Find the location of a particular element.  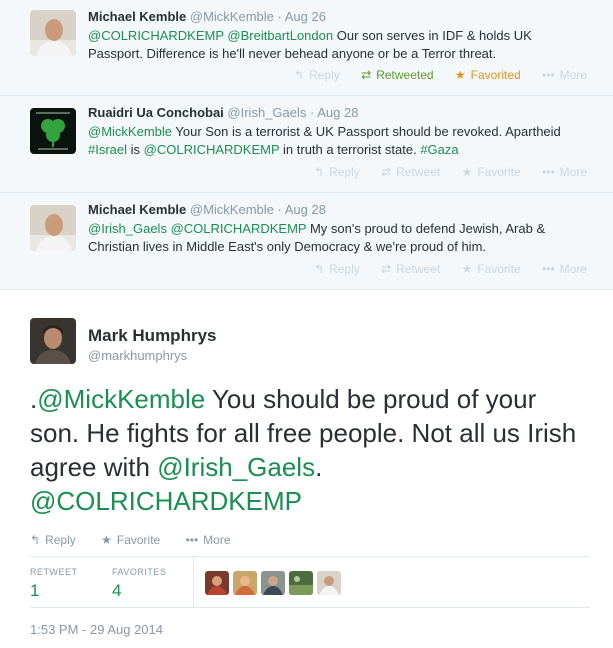

author-handle: @Irish_Gaels is located at coordinates (266, 112).